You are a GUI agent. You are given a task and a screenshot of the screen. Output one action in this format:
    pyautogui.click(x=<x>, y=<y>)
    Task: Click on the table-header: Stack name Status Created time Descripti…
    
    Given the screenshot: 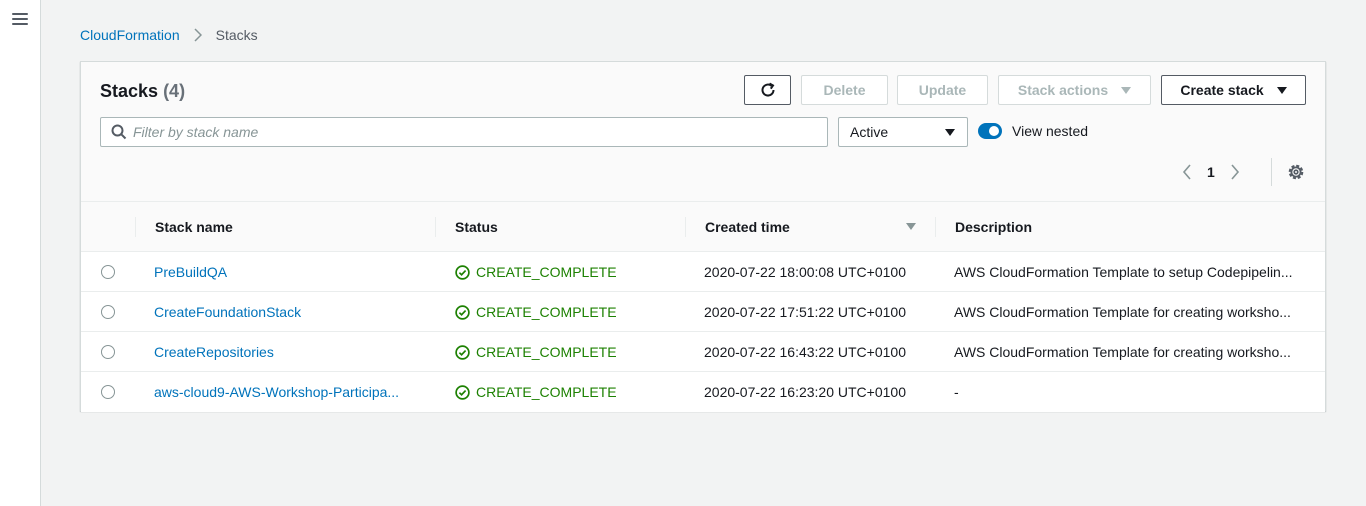 What is the action you would take?
    pyautogui.click(x=703, y=227)
    